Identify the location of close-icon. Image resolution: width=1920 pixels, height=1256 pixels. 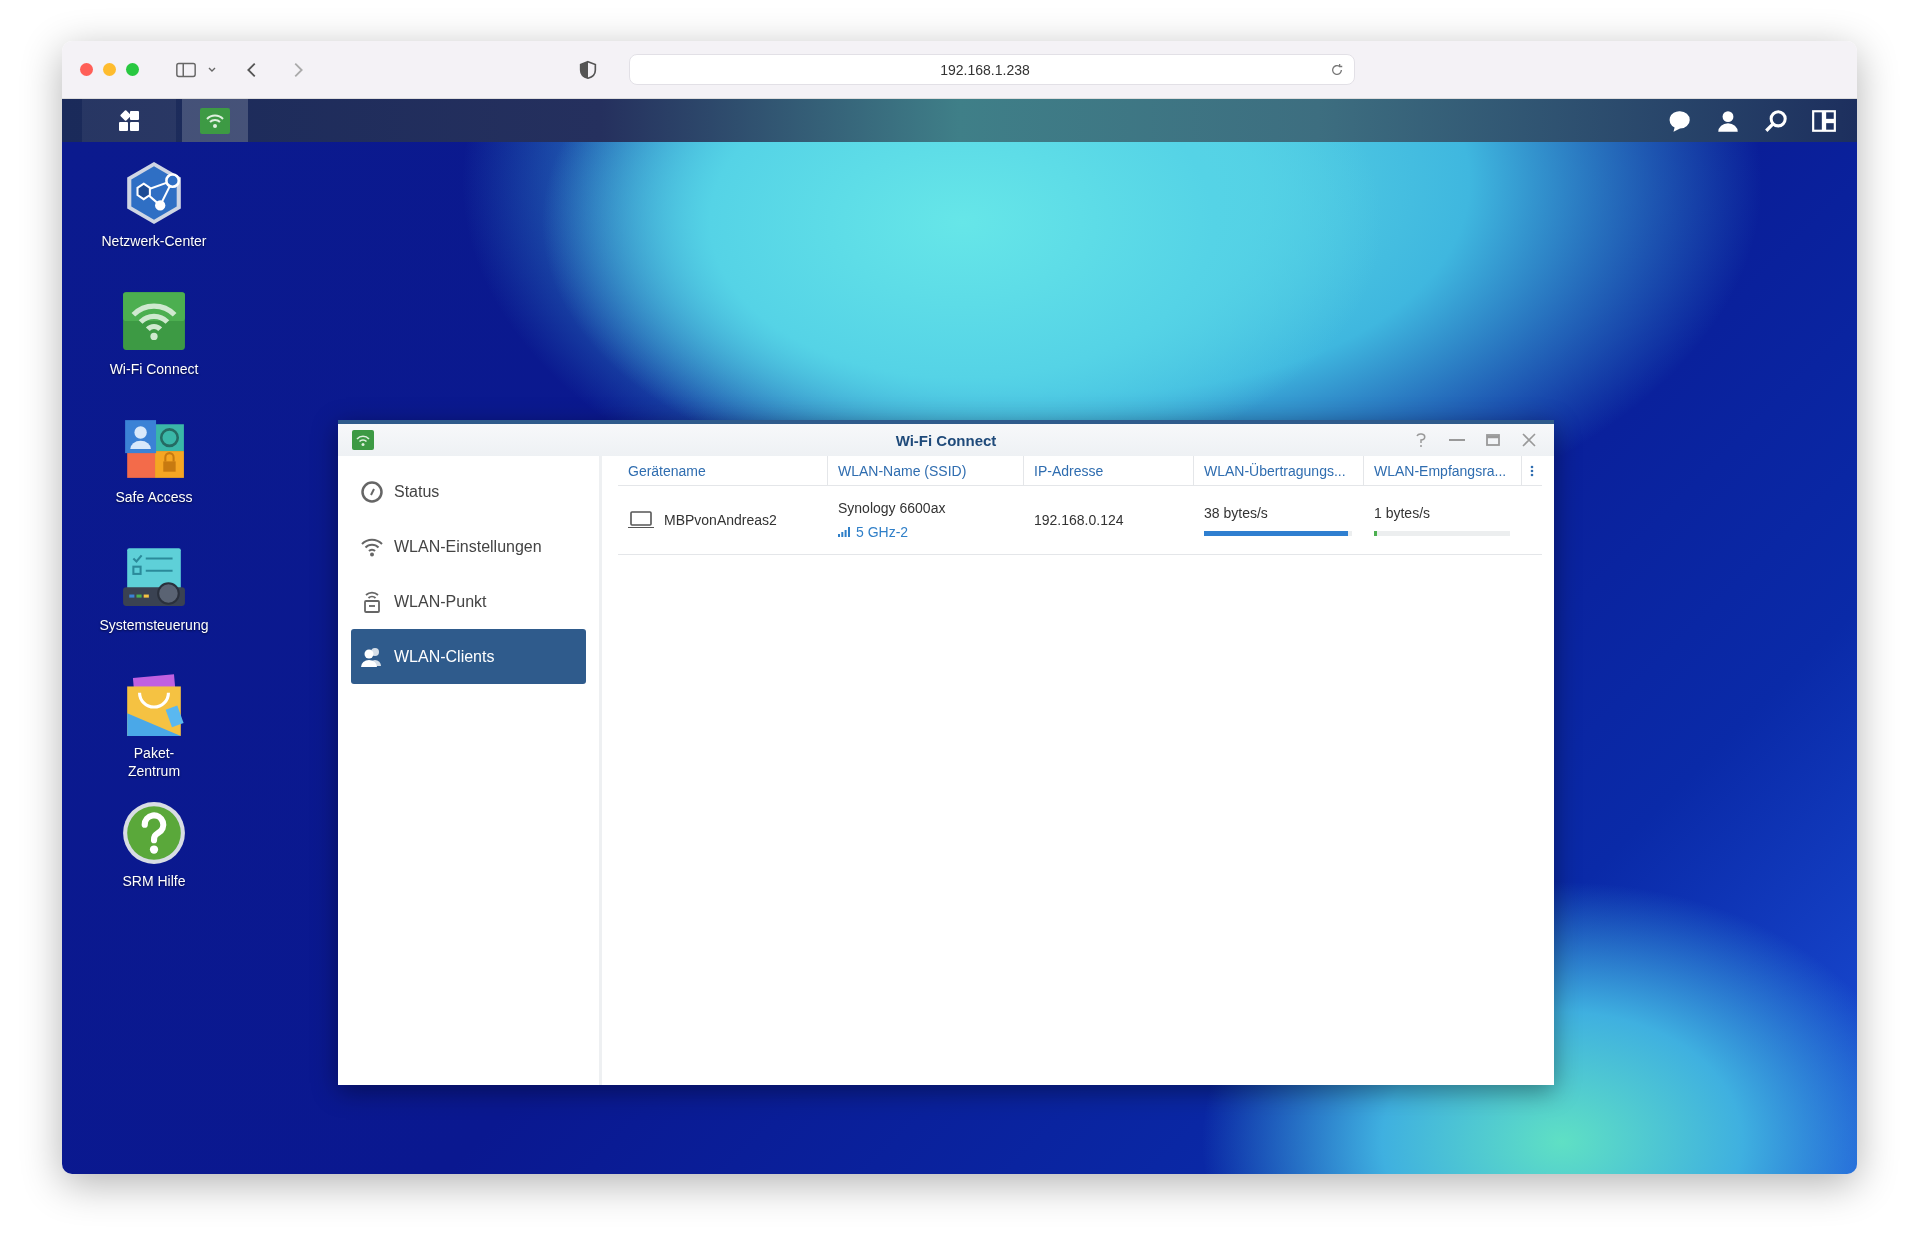
(1529, 440).